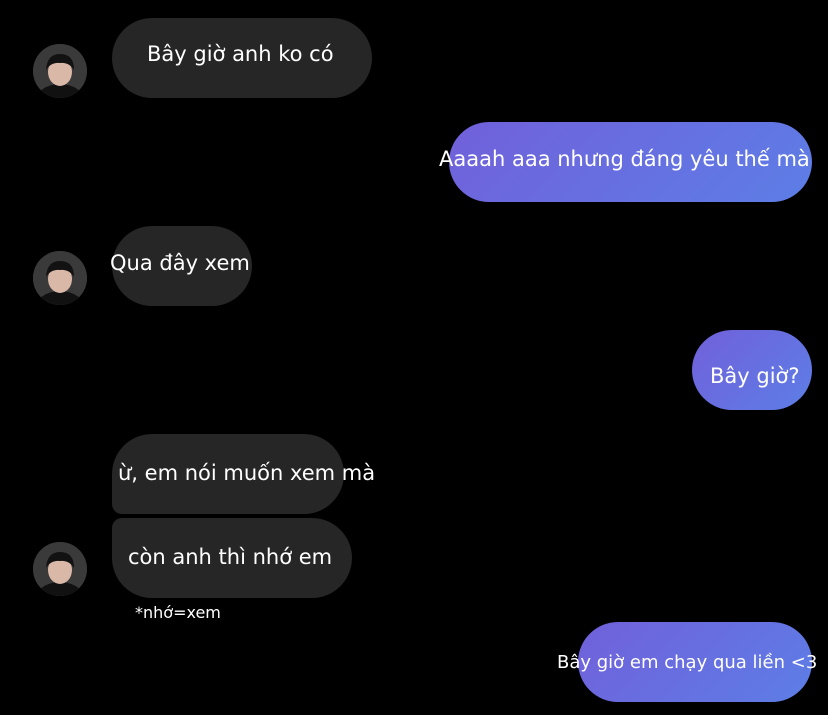  I want to click on message-text: Bây giờ em chạy qua liền <3, so click(687, 662).